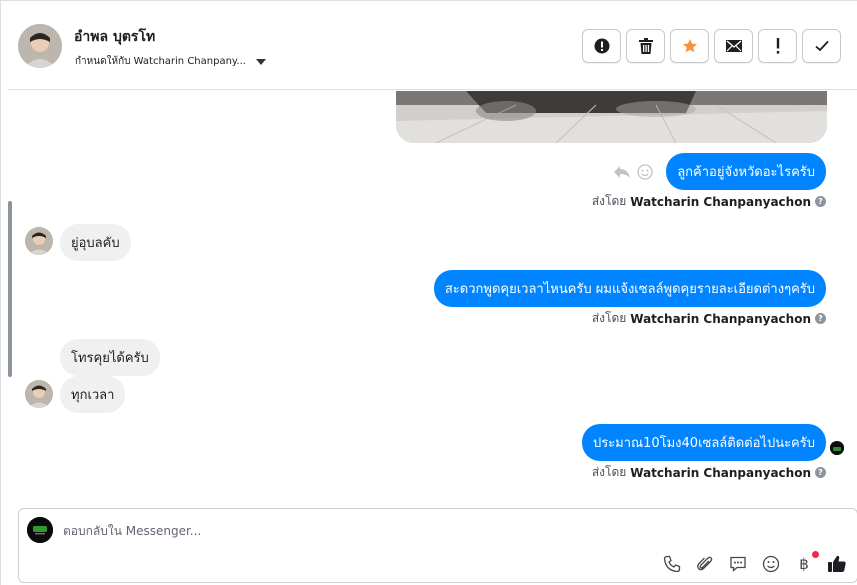 The image size is (857, 585). What do you see at coordinates (837, 448) in the screenshot?
I see `seen-indicator-avatar` at bounding box center [837, 448].